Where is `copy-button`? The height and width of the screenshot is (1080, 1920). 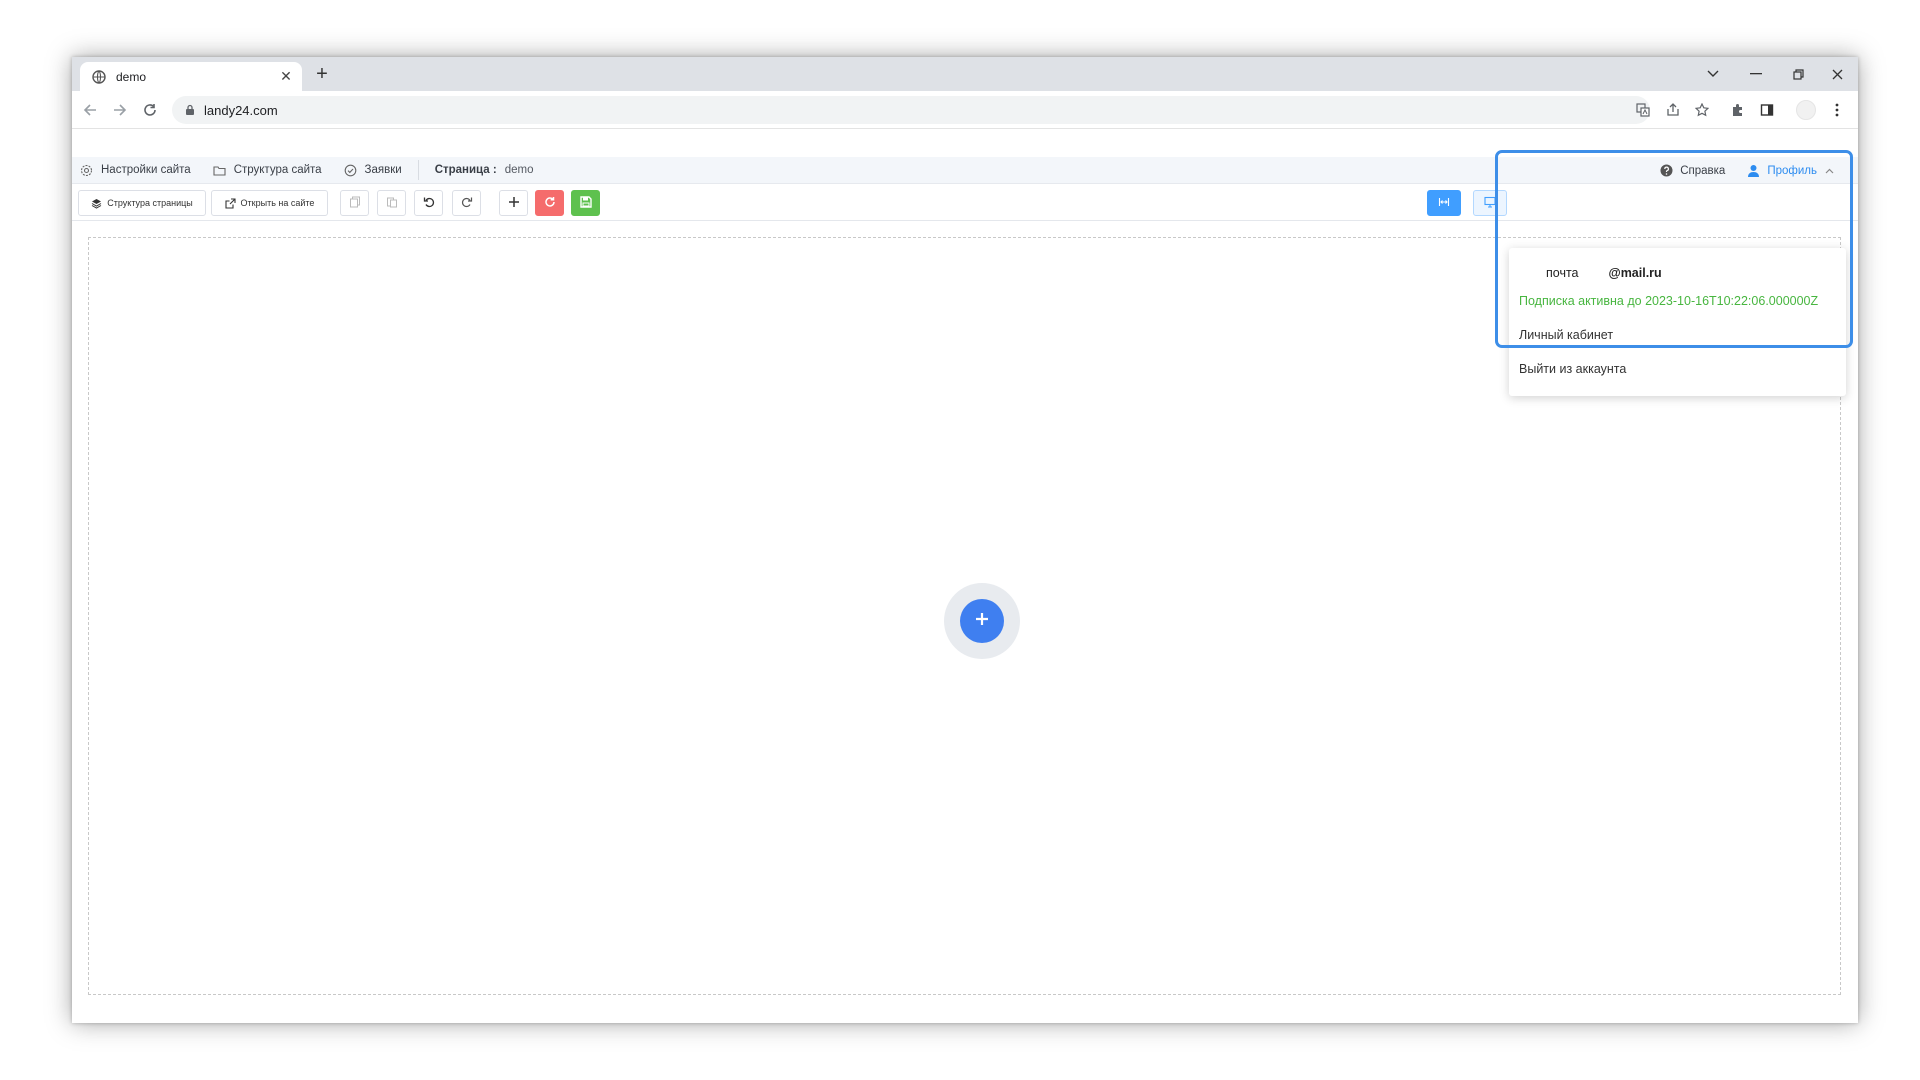
copy-button is located at coordinates (354, 203).